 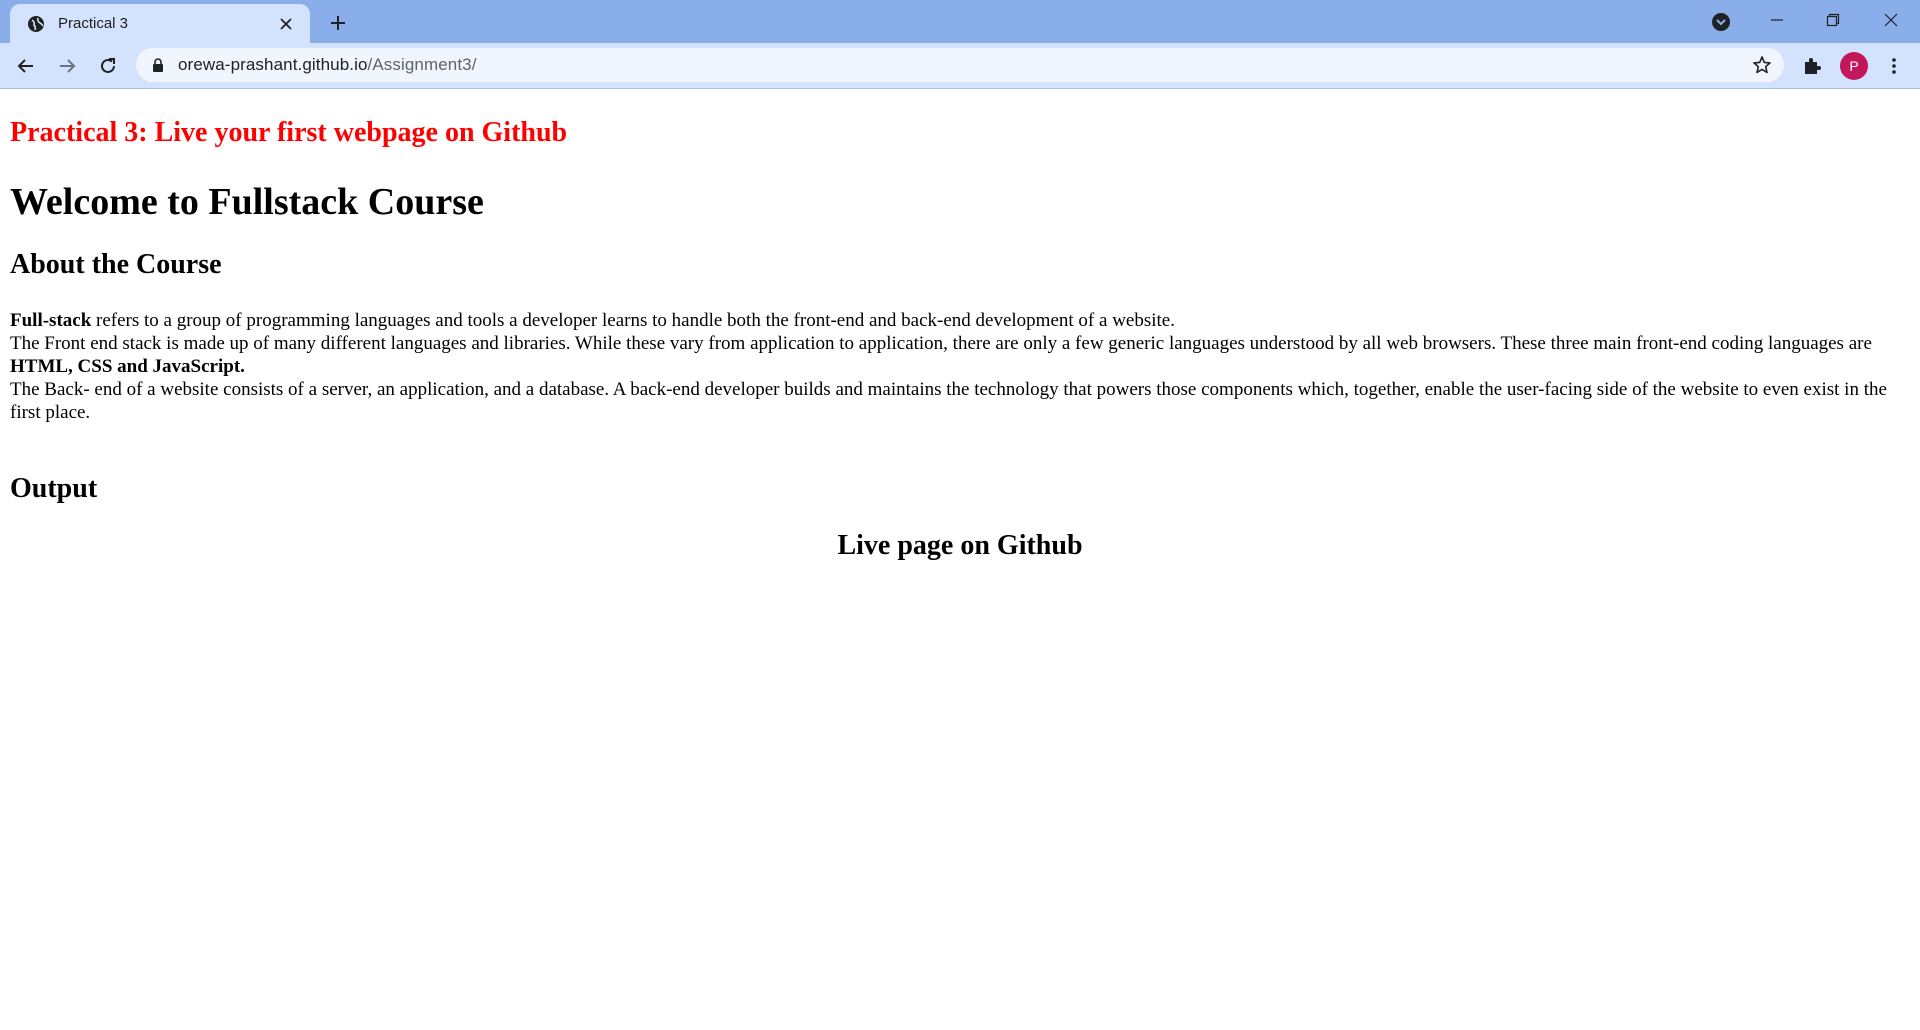 I want to click on star-icon, so click(x=1762, y=65).